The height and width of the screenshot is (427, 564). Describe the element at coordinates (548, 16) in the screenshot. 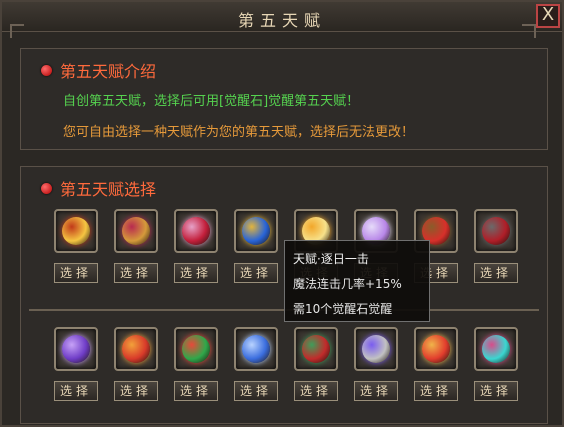

I see `close-button: X` at that location.